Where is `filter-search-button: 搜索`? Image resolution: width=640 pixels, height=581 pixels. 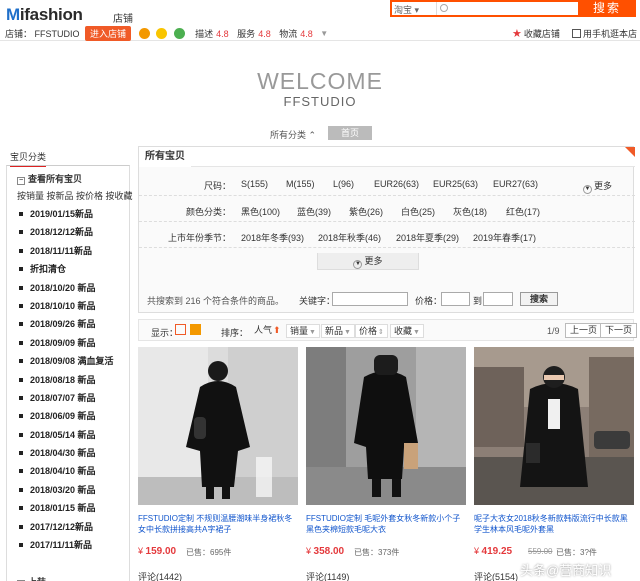
filter-search-button: 搜索 is located at coordinates (539, 299).